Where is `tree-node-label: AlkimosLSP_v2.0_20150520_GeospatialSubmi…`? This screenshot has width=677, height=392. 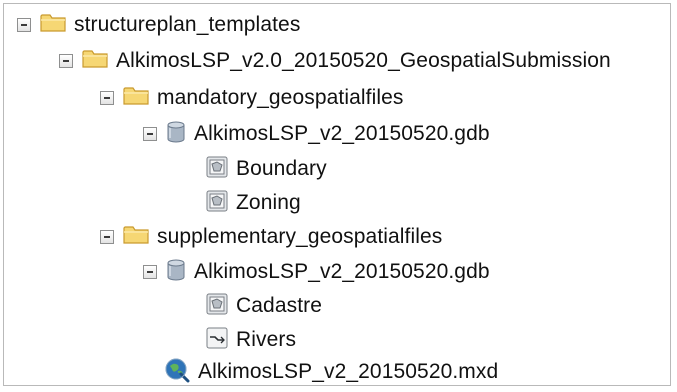
tree-node-label: AlkimosLSP_v2.0_20150520_GeospatialSubmi… is located at coordinates (363, 60).